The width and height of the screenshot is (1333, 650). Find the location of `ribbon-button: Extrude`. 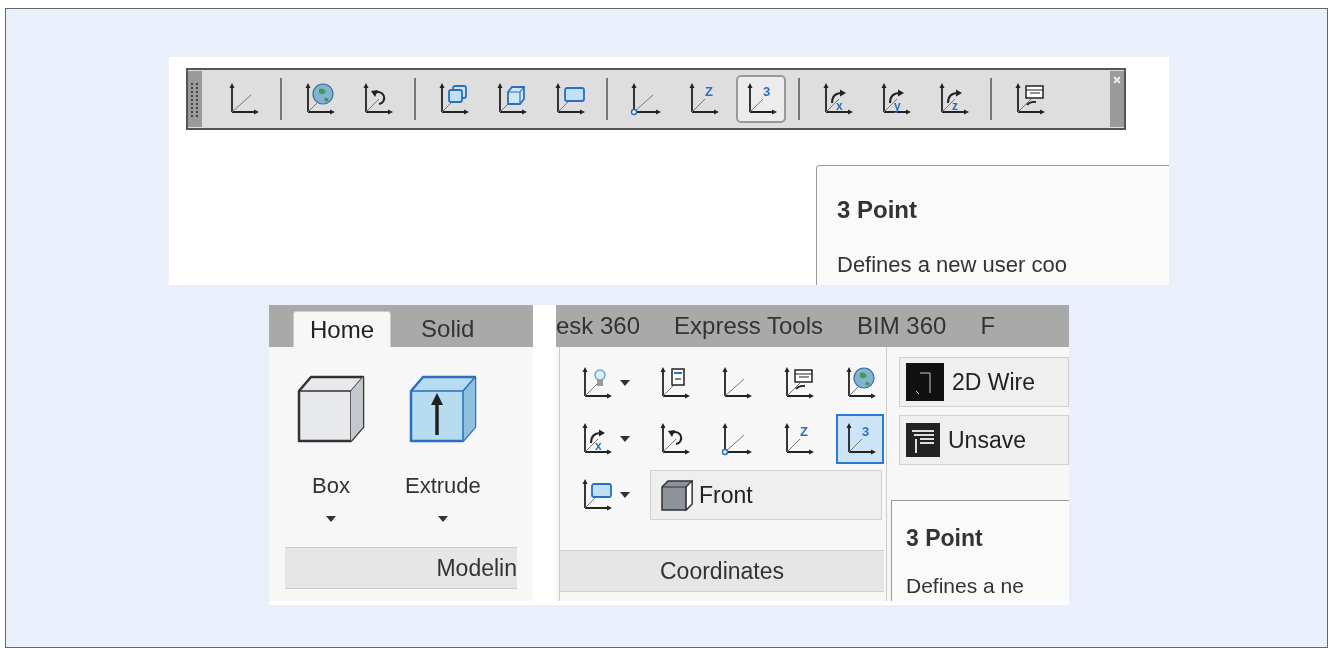

ribbon-button: Extrude is located at coordinates (443, 447).